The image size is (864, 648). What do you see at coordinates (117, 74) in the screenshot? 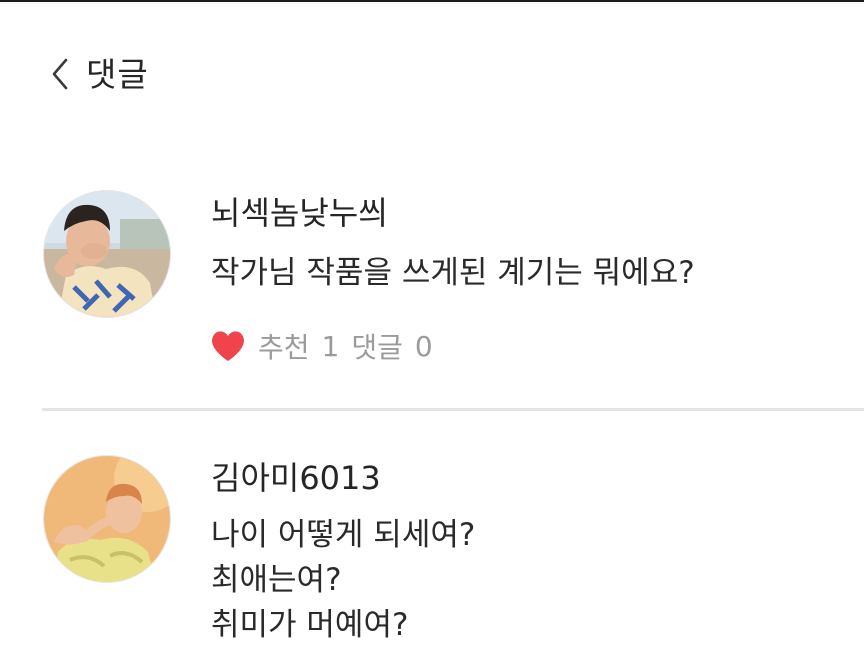
I see `page-title: 댓글` at bounding box center [117, 74].